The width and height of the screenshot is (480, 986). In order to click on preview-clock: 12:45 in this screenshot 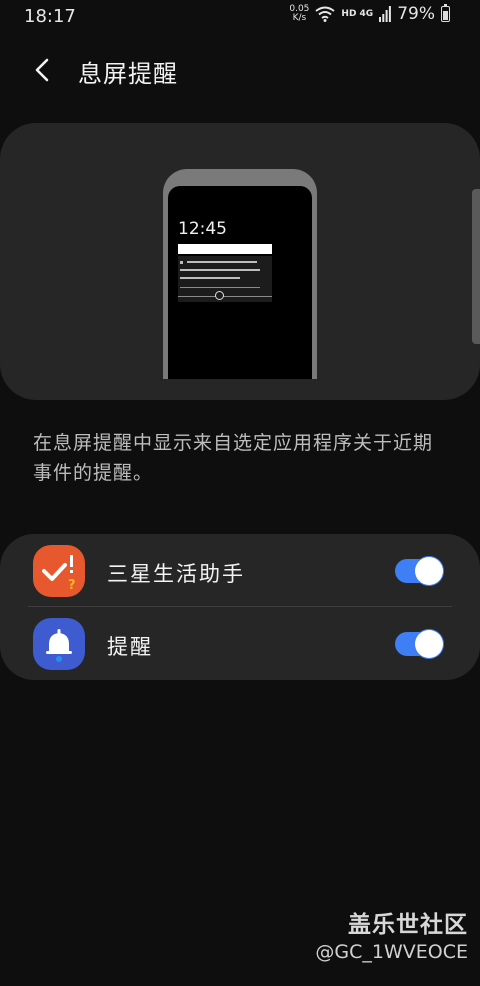, I will do `click(202, 229)`.